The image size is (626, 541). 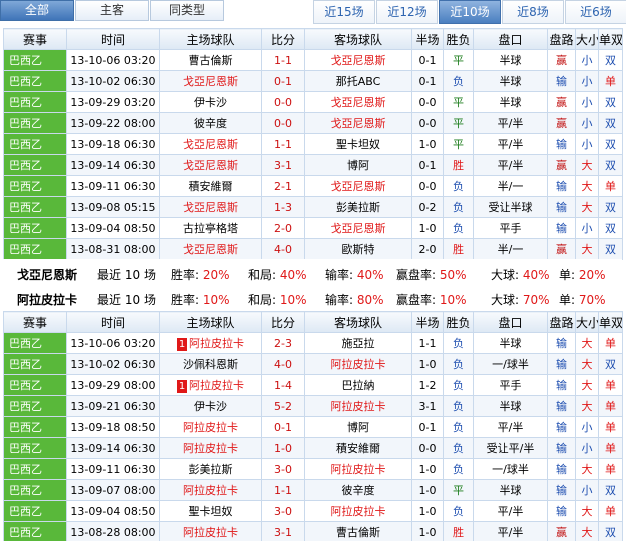 What do you see at coordinates (283, 448) in the screenshot?
I see `score-cell: 1-0` at bounding box center [283, 448].